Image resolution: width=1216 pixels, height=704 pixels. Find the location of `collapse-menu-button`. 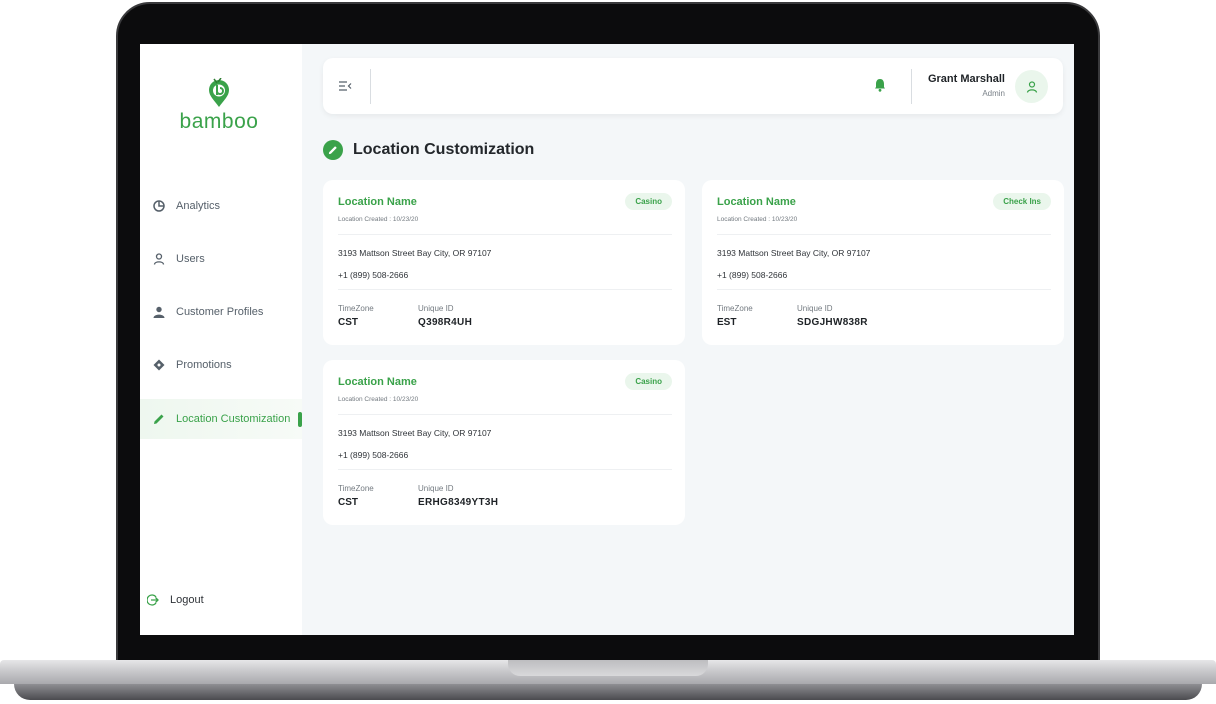

collapse-menu-button is located at coordinates (345, 86).